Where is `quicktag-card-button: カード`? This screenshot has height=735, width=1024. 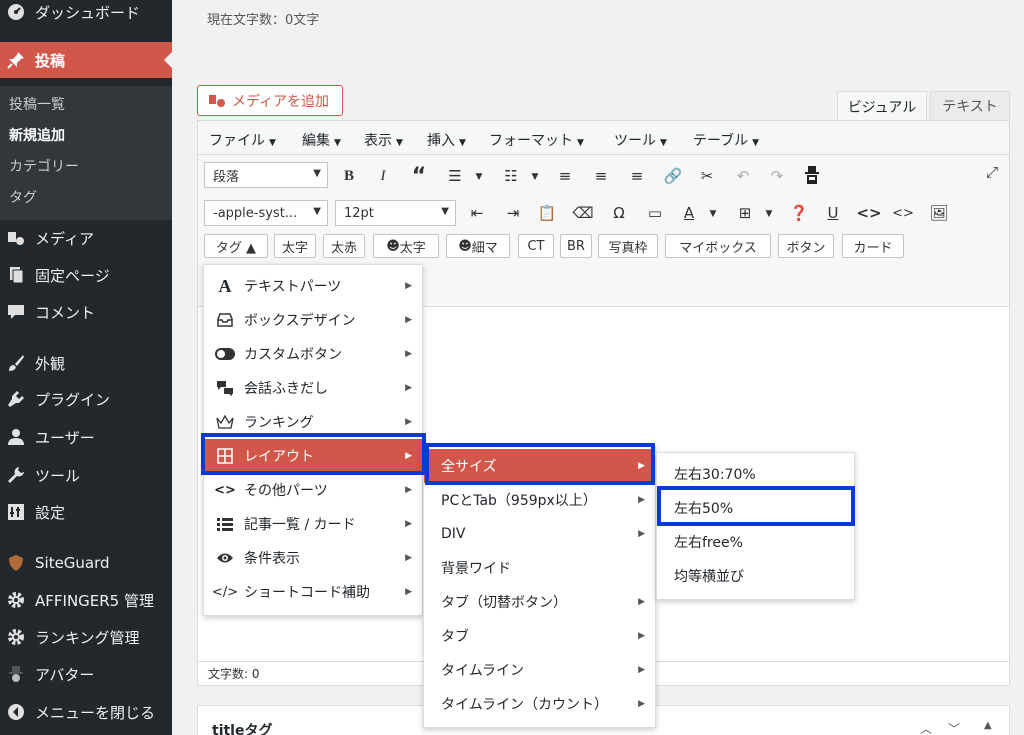 quicktag-card-button: カード is located at coordinates (873, 246).